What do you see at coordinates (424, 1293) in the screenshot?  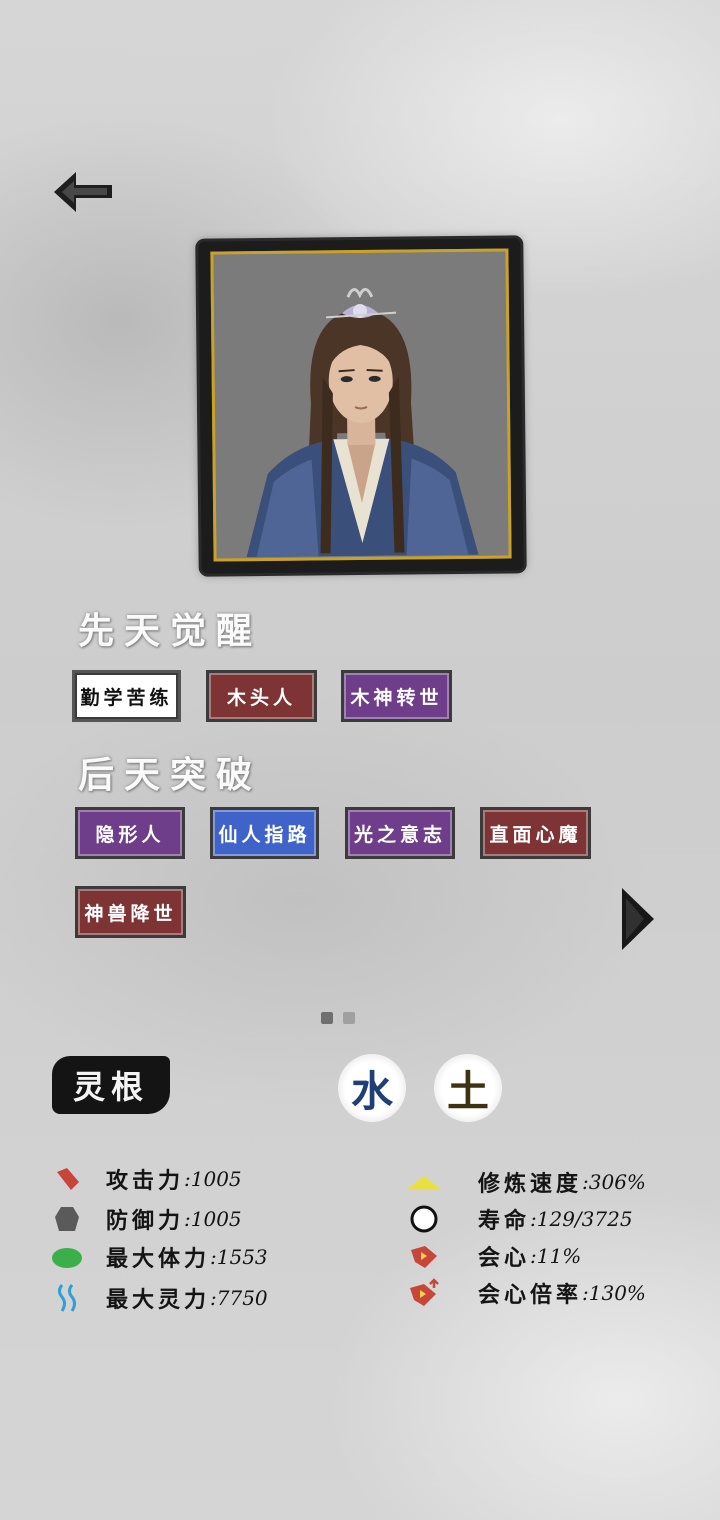 I see `critical-multiplier-icon` at bounding box center [424, 1293].